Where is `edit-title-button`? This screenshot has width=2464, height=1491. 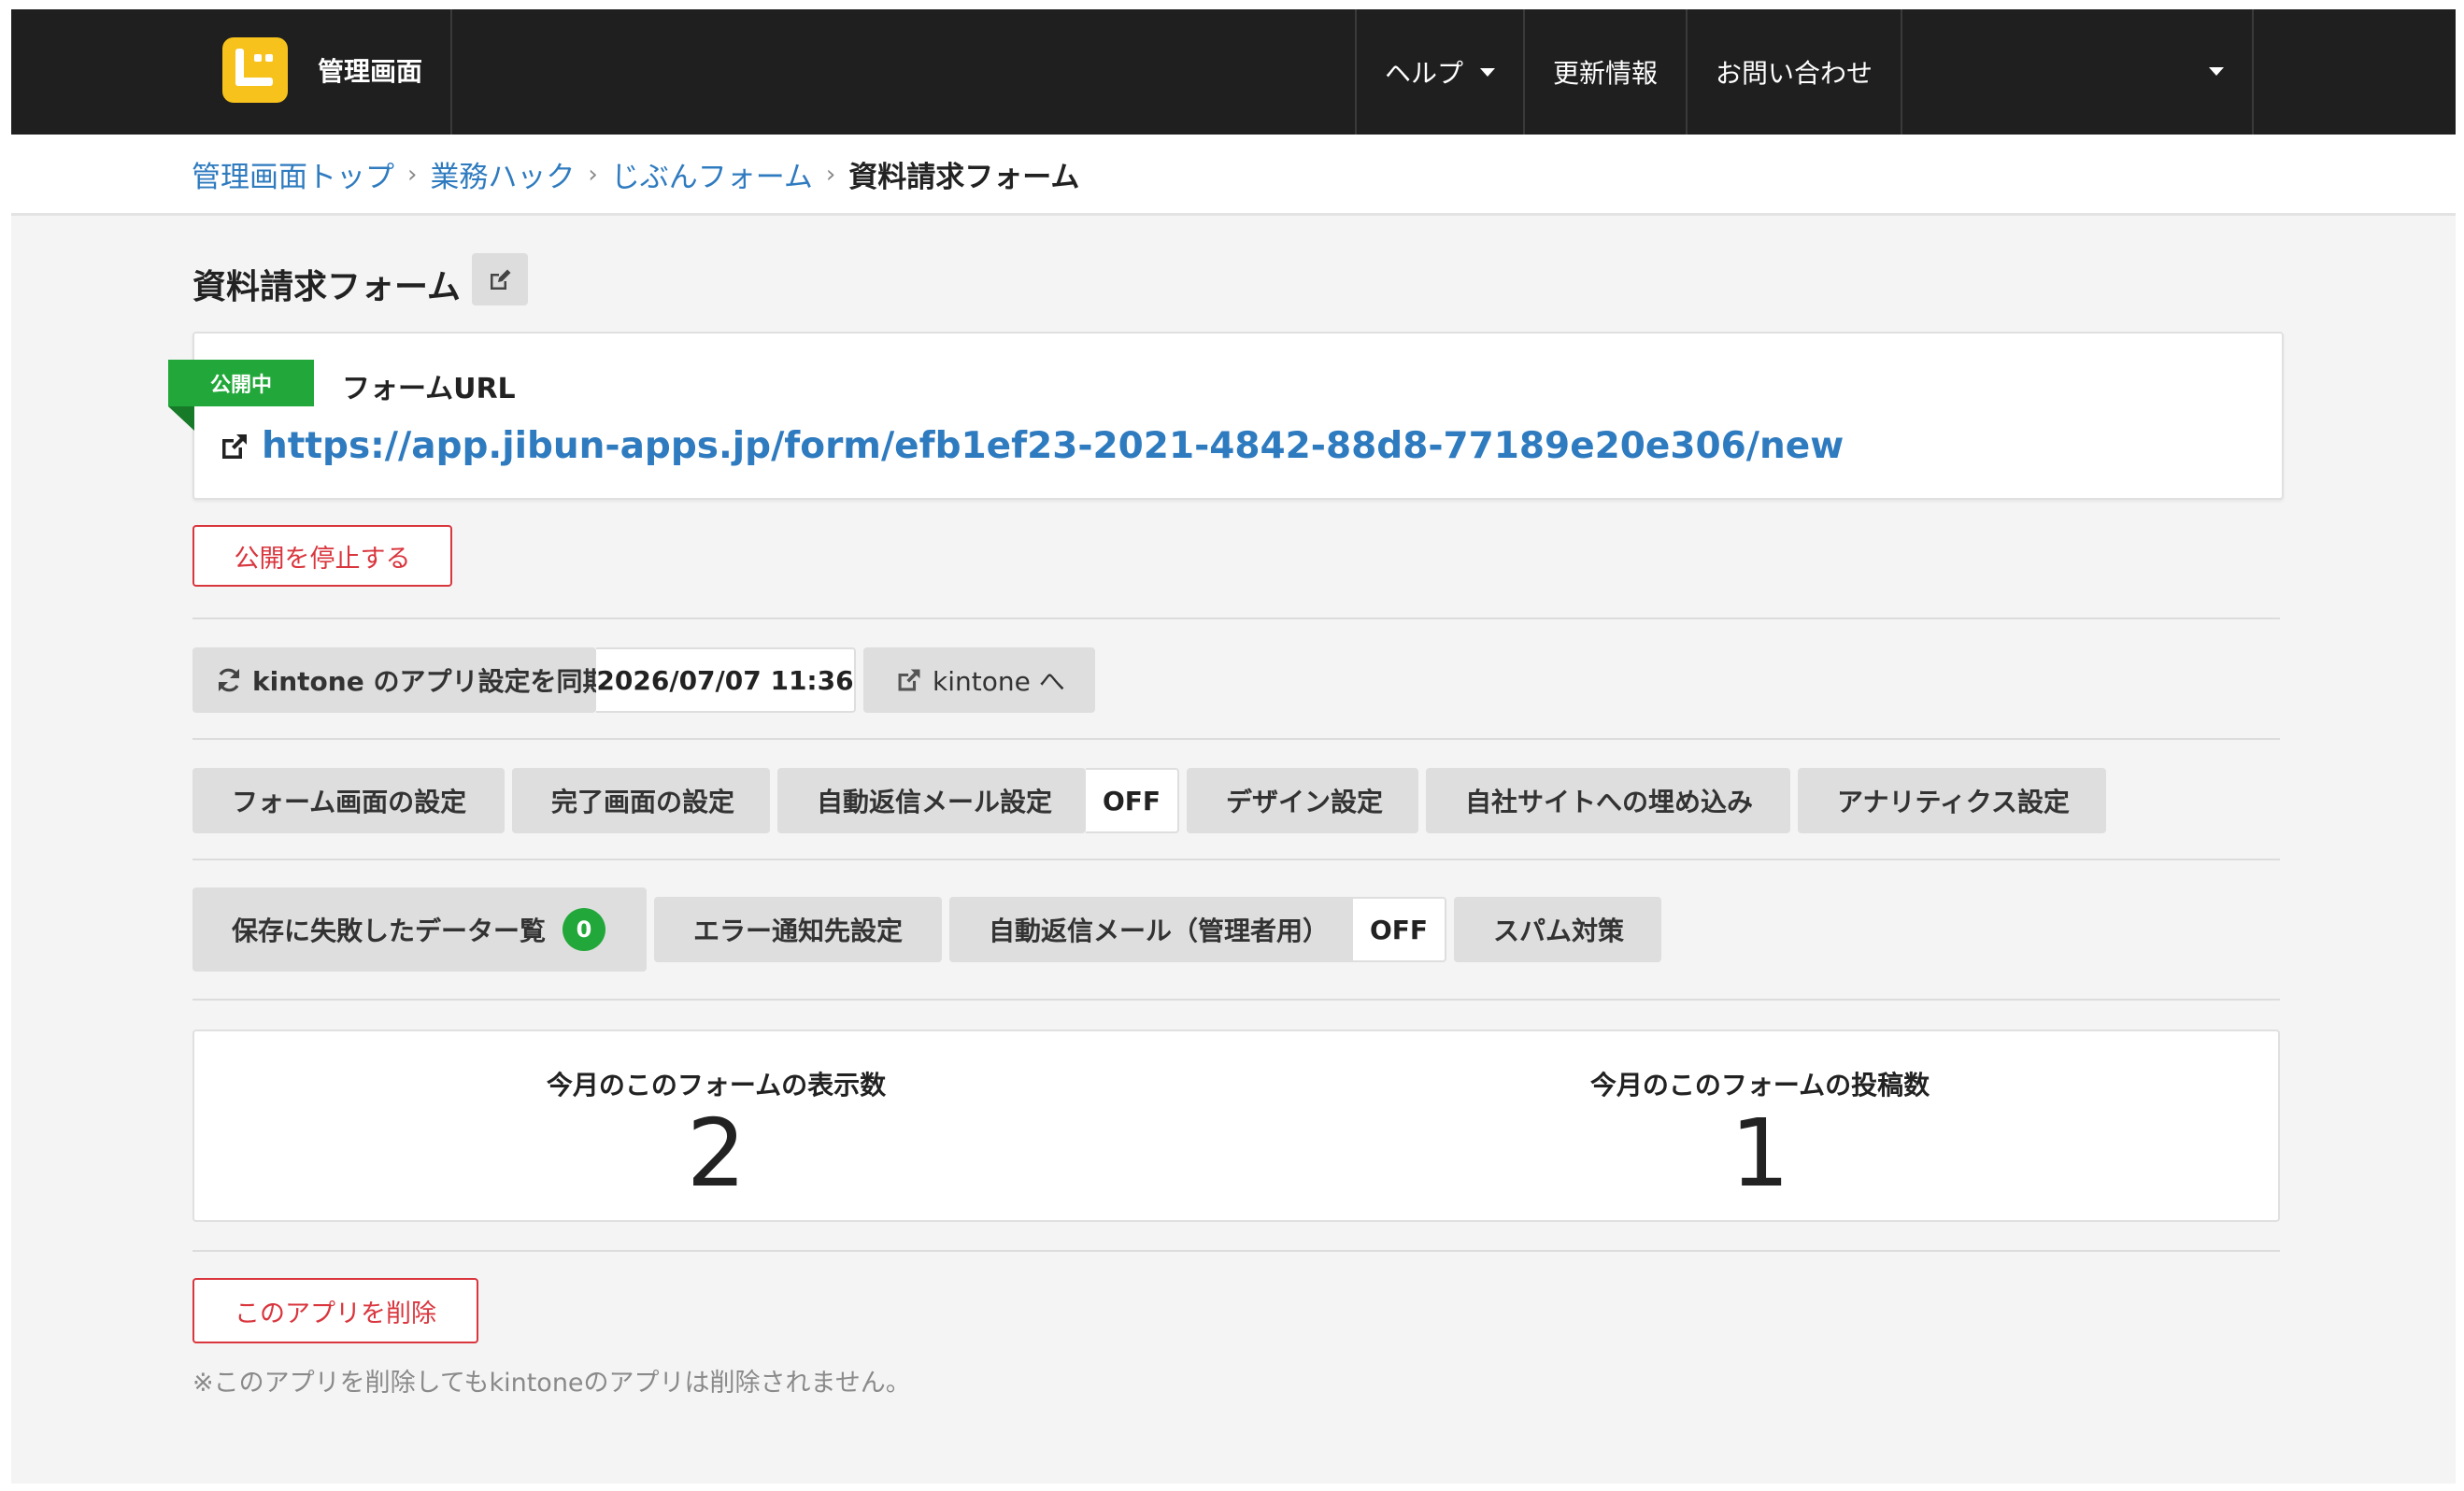
edit-title-button is located at coordinates (500, 279).